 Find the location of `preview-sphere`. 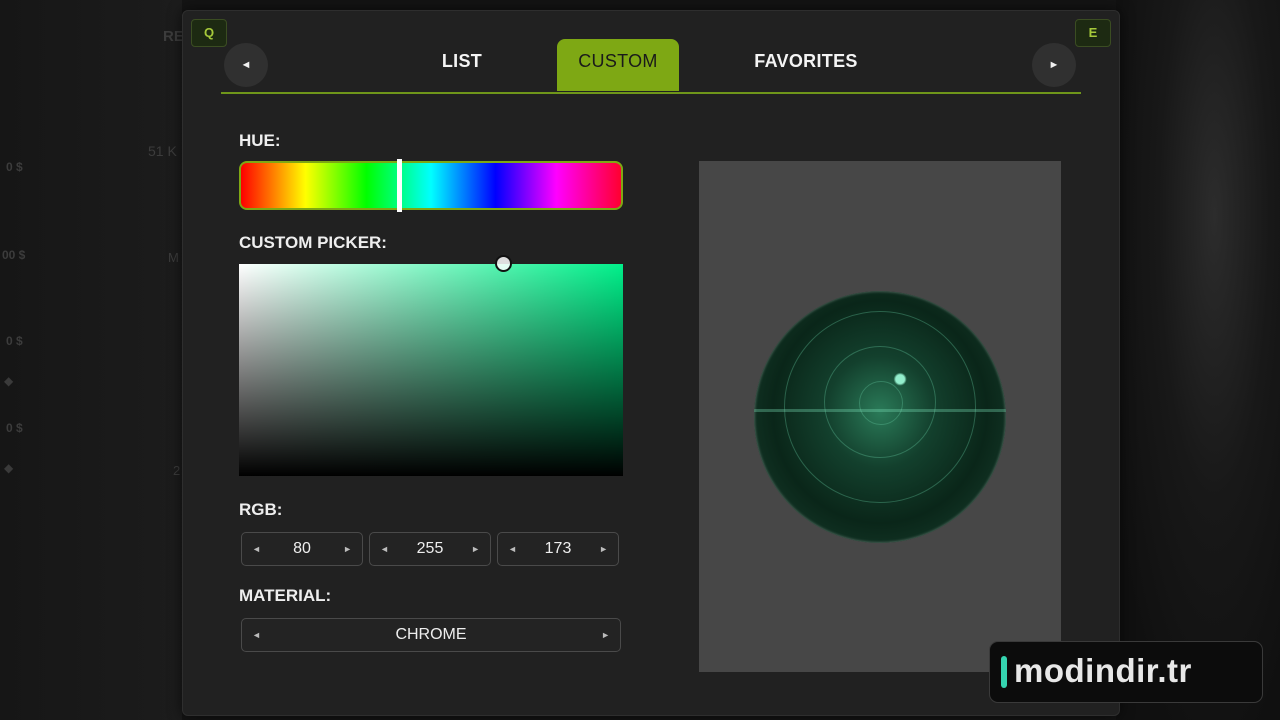

preview-sphere is located at coordinates (880, 417).